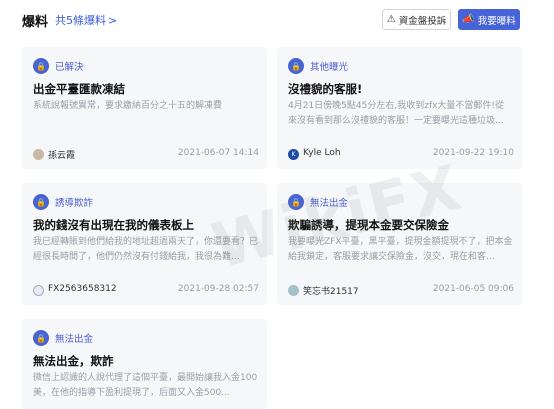 This screenshot has height=409, width=554. I want to click on card-title: 無法出金，欺詐, so click(73, 361).